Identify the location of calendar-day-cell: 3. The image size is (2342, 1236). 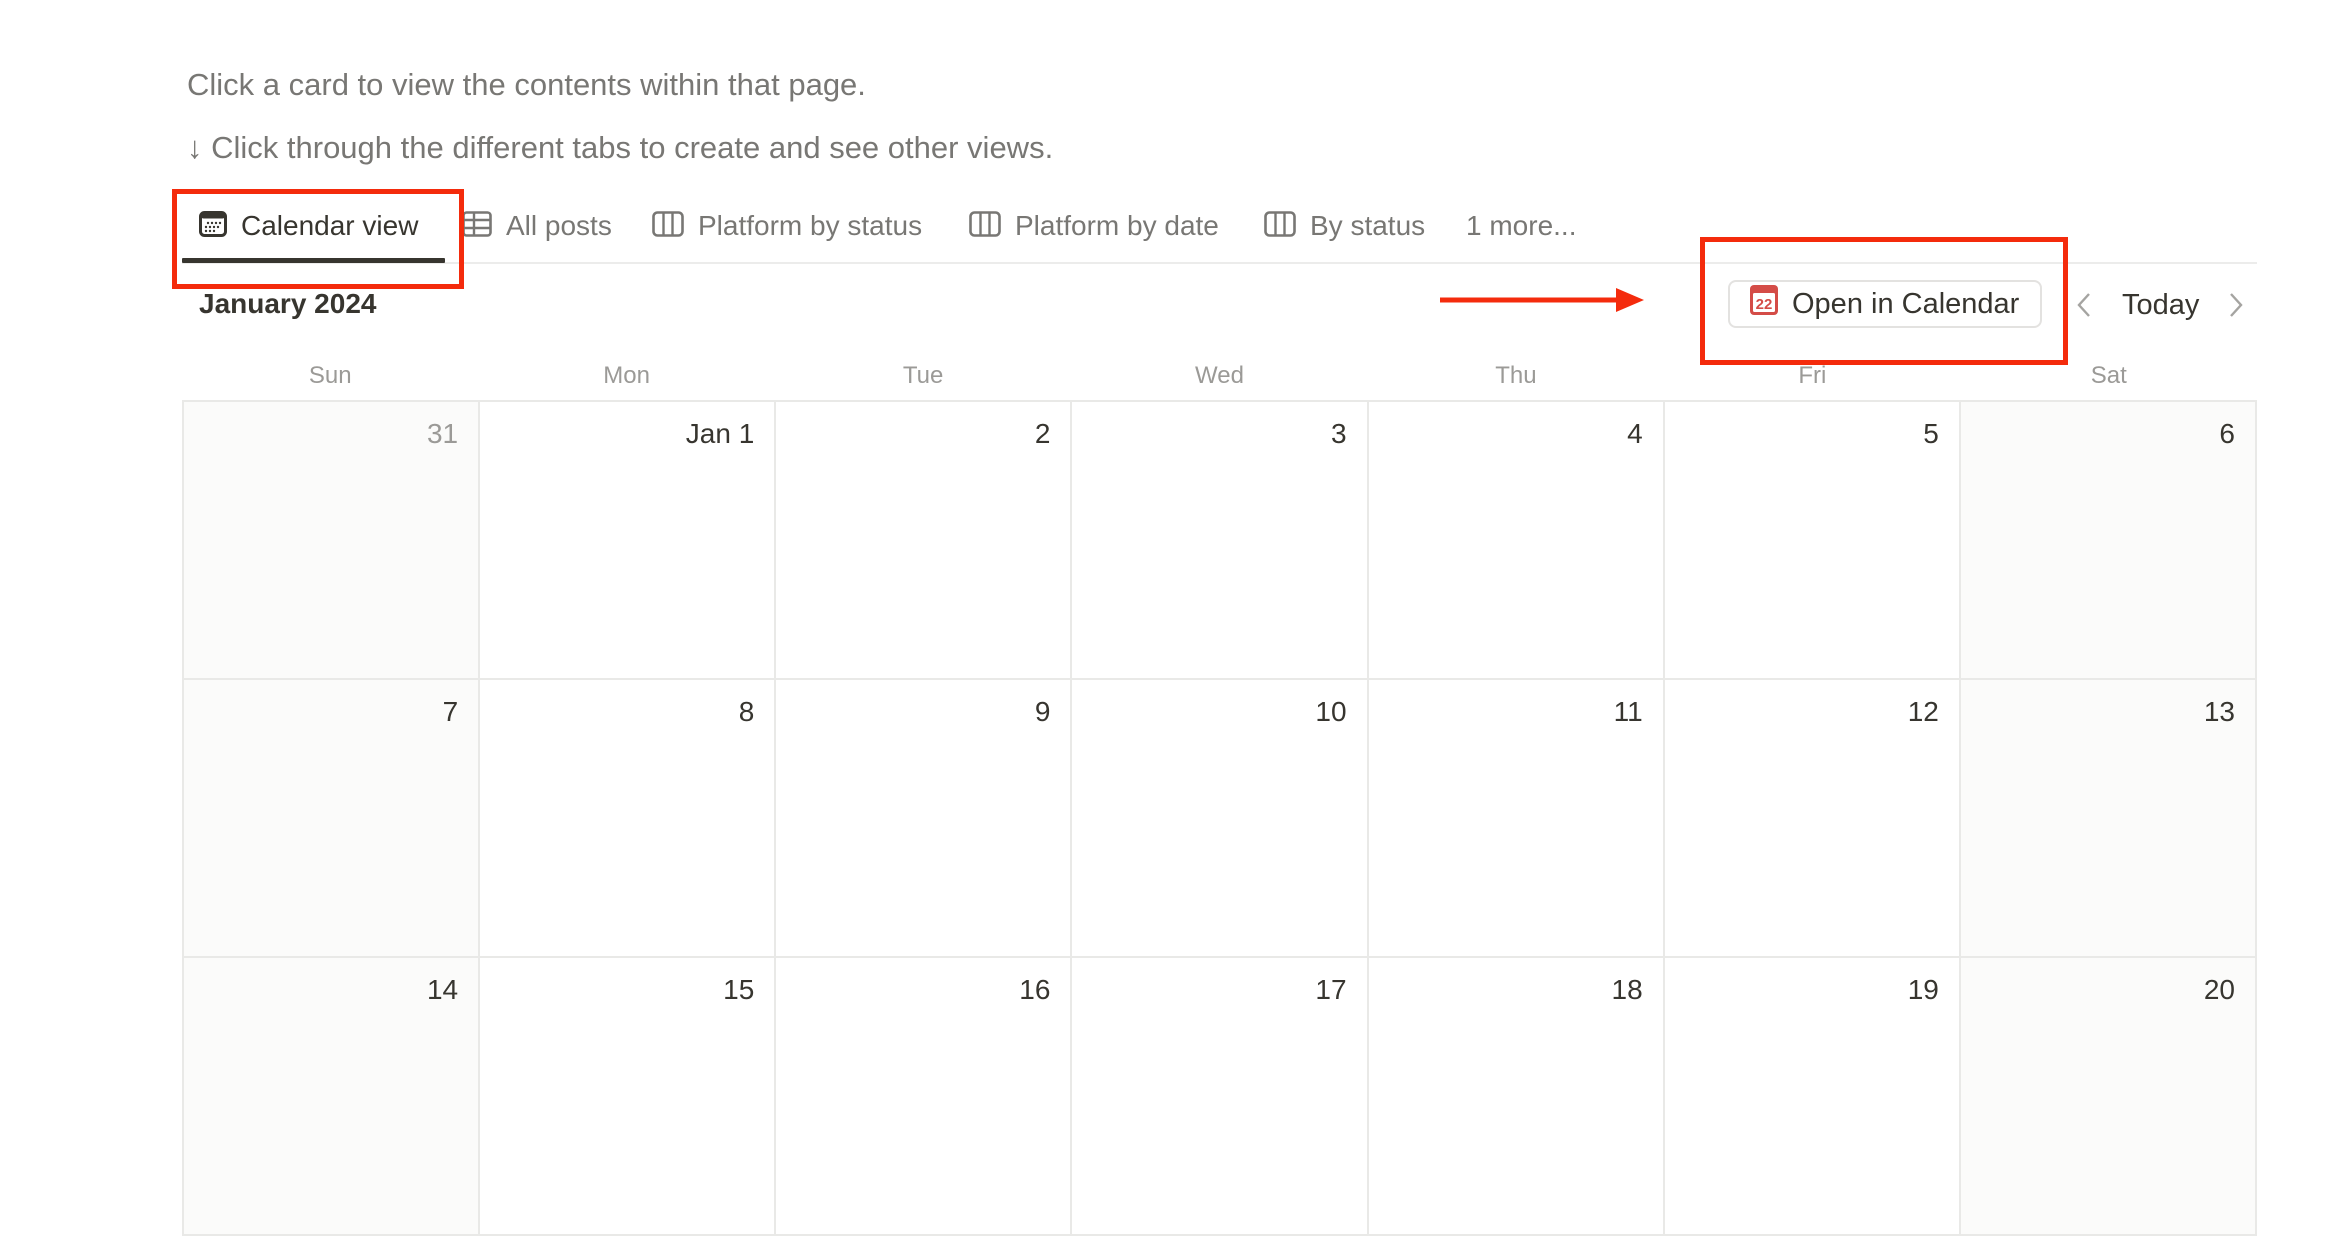
(1220, 541).